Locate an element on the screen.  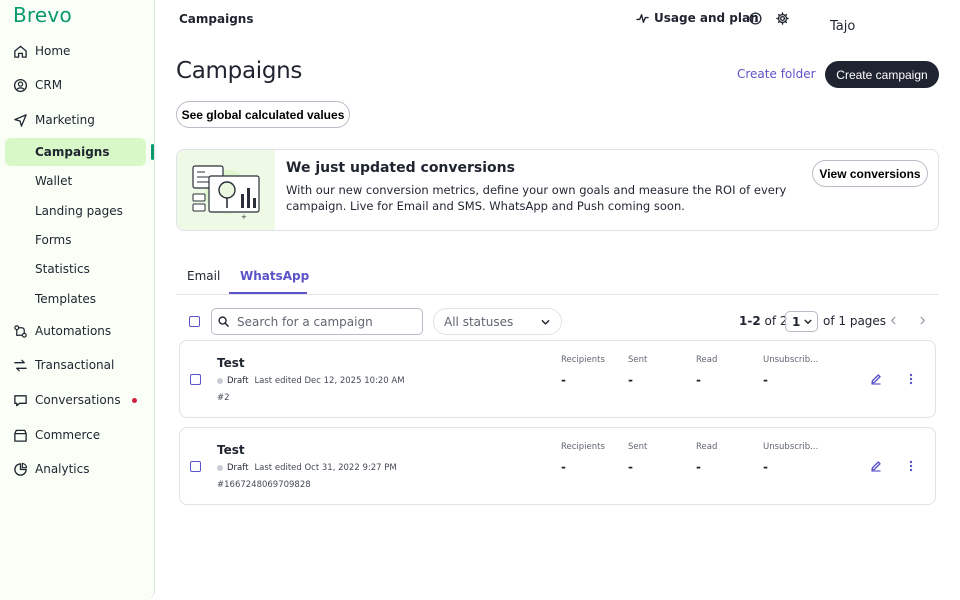
chevron-right-icon is located at coordinates (922, 320).